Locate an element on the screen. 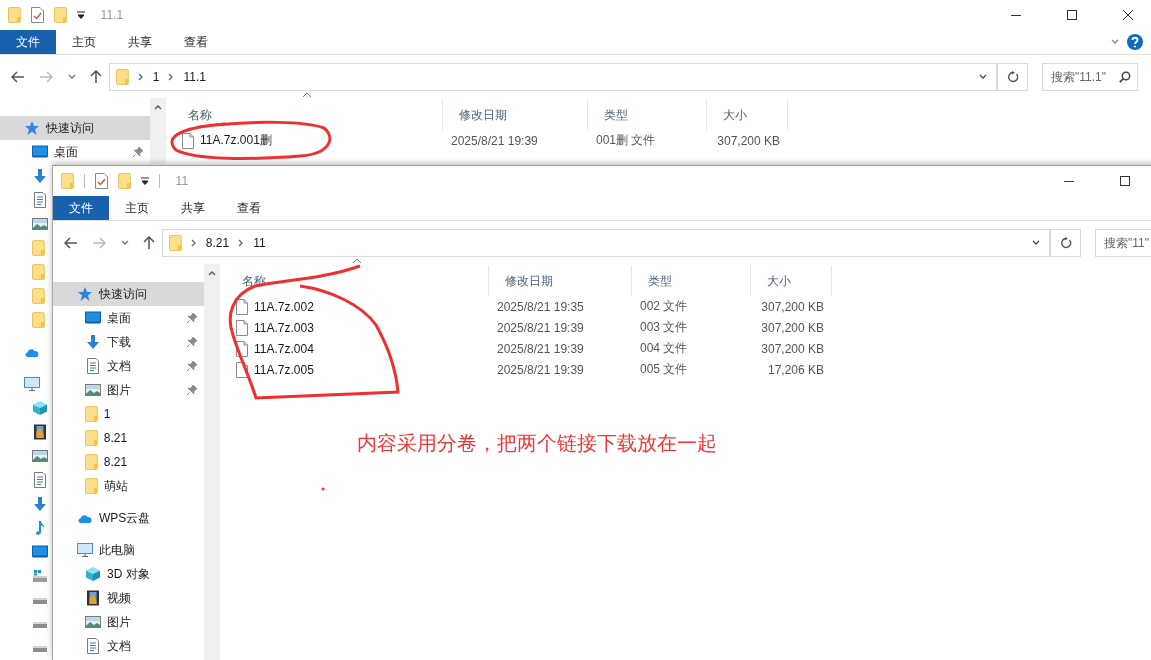 The image size is (1151, 660). window-title: 11 is located at coordinates (182, 181).